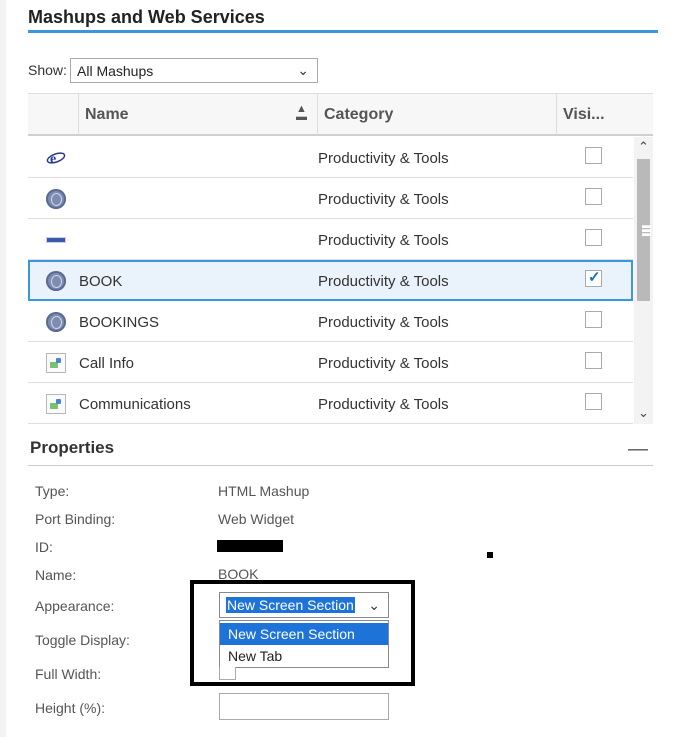  I want to click on panel-title: Mashups and Web Services, so click(146, 17).